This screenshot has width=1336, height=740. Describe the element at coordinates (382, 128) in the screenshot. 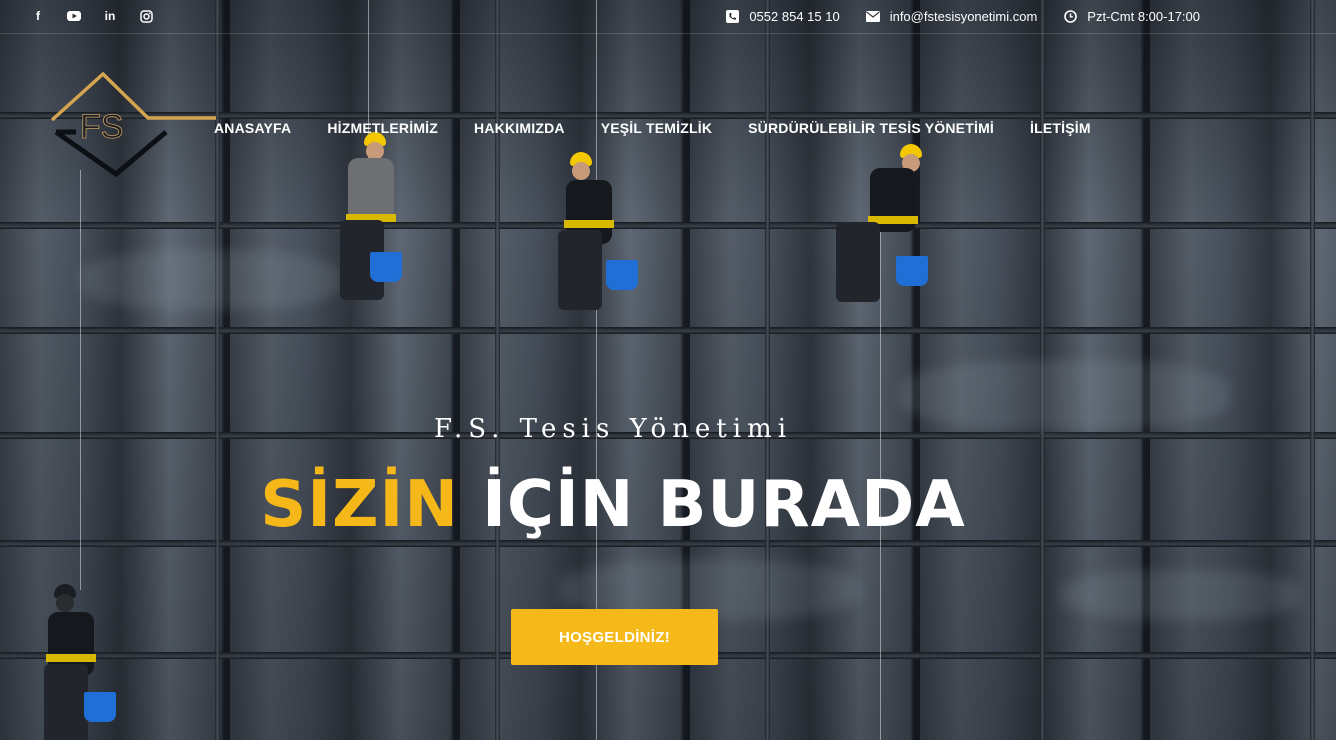

I see `nav-item-hizmetlerimiz: HİZMETLERİMİZ` at that location.